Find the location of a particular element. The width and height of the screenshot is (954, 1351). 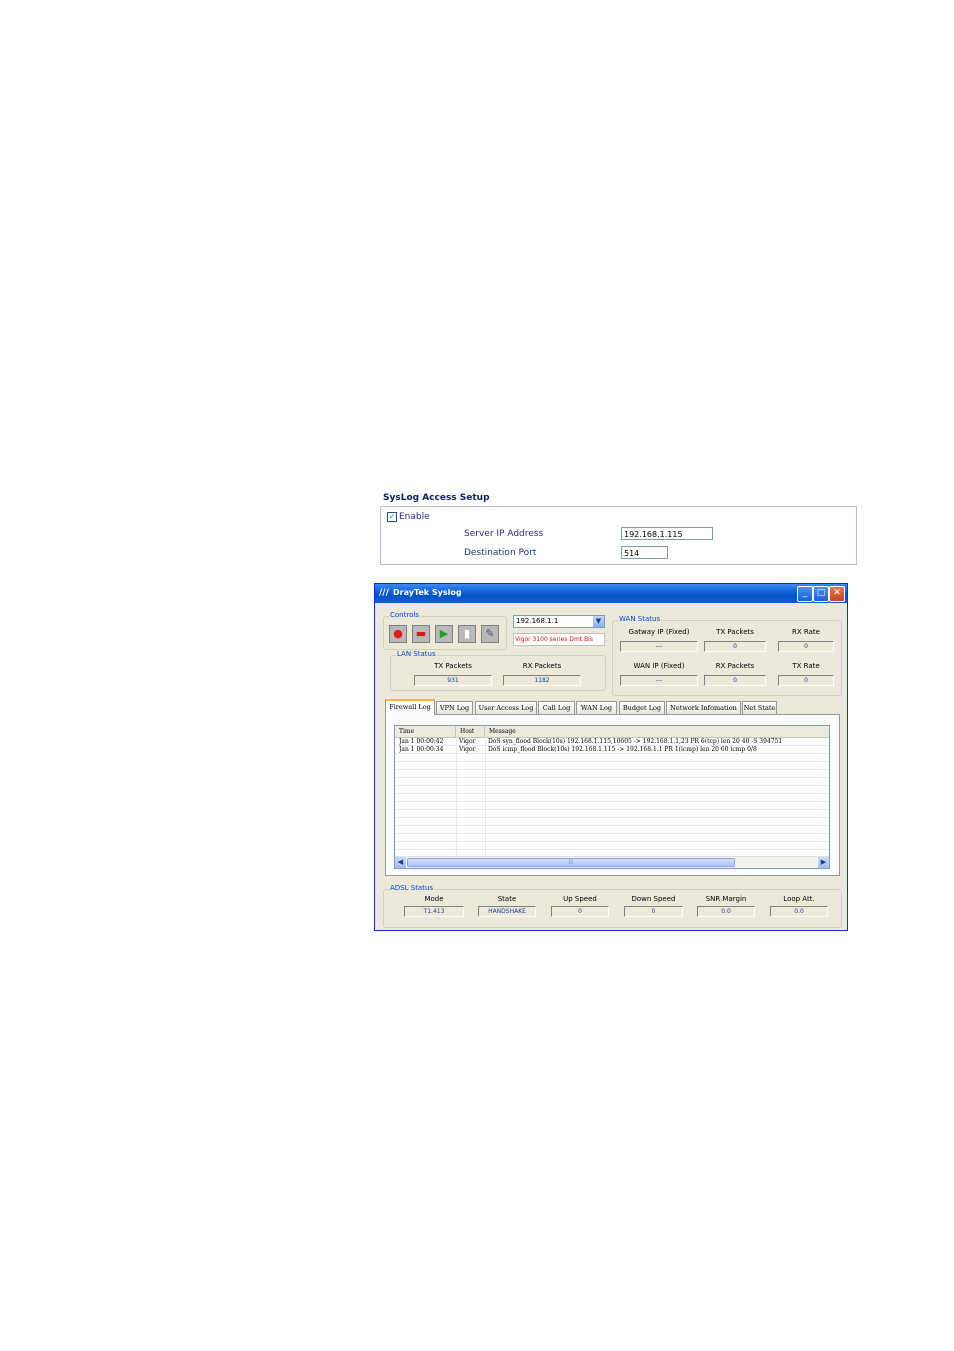

adsl-status-label: ADSL Status is located at coordinates (412, 888).